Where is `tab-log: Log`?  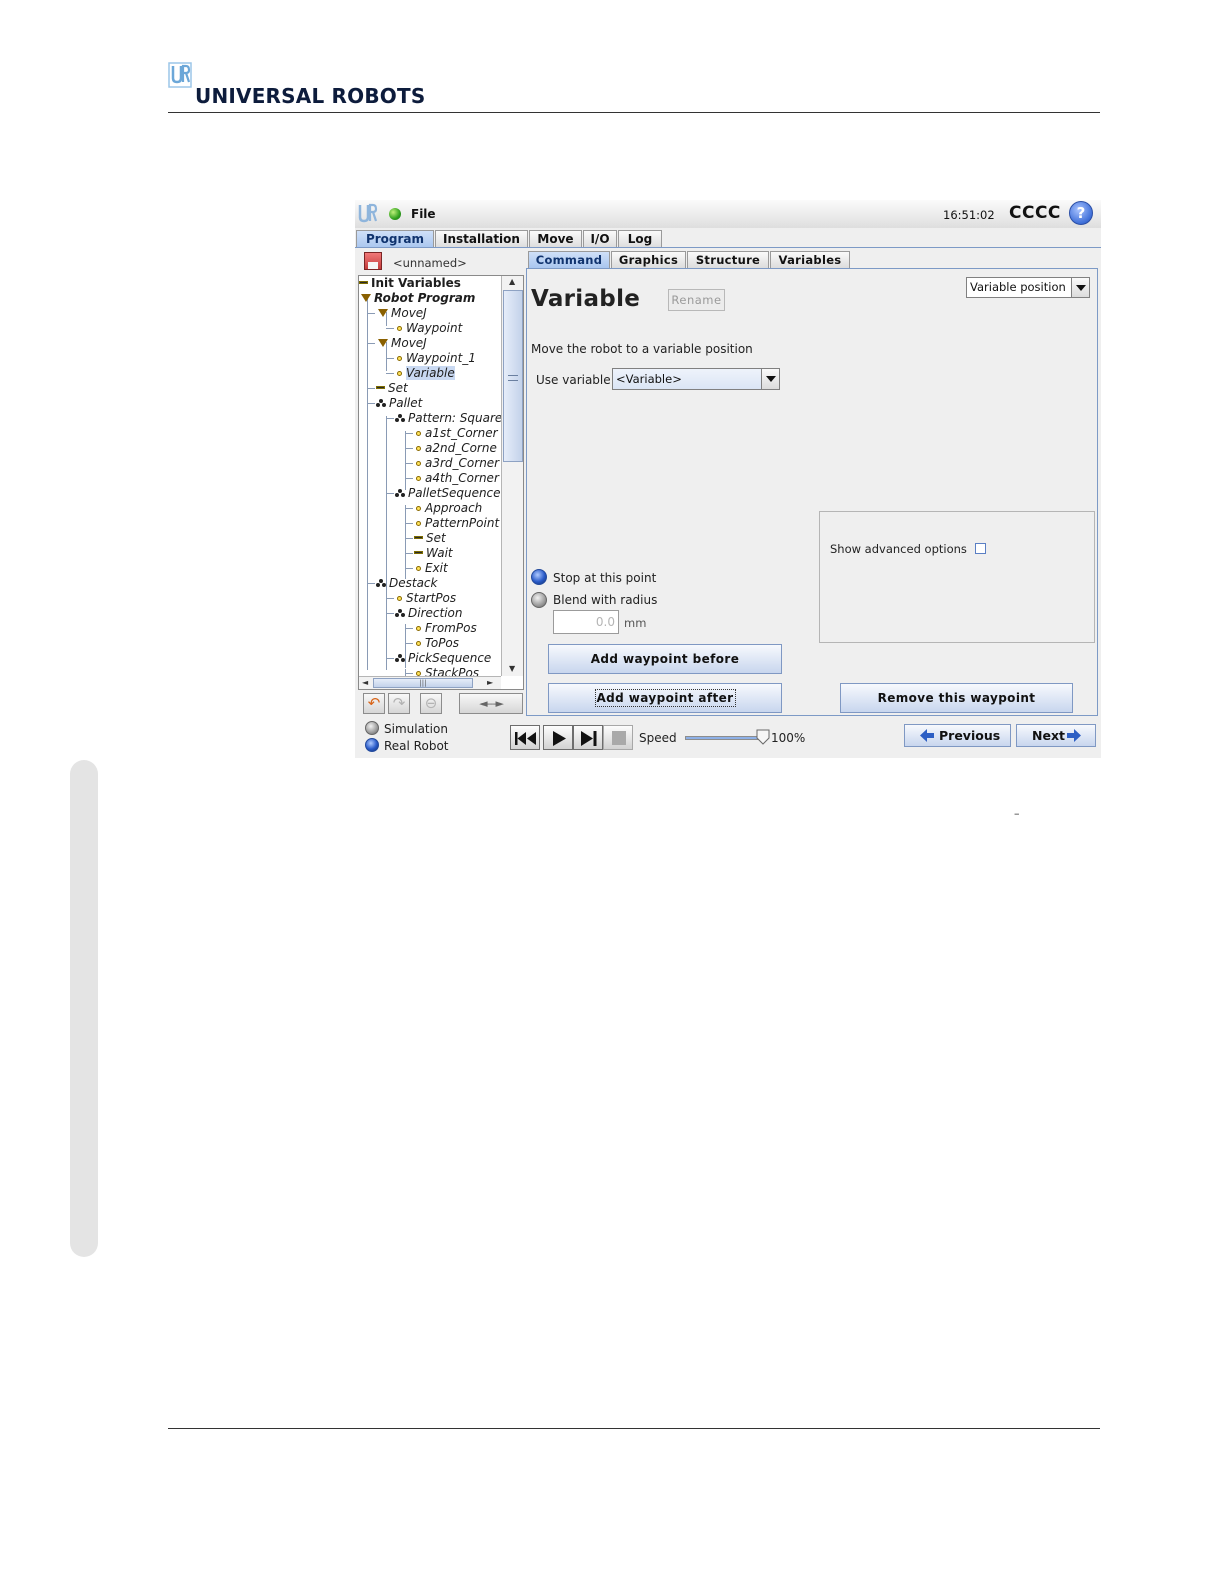 tab-log: Log is located at coordinates (640, 239).